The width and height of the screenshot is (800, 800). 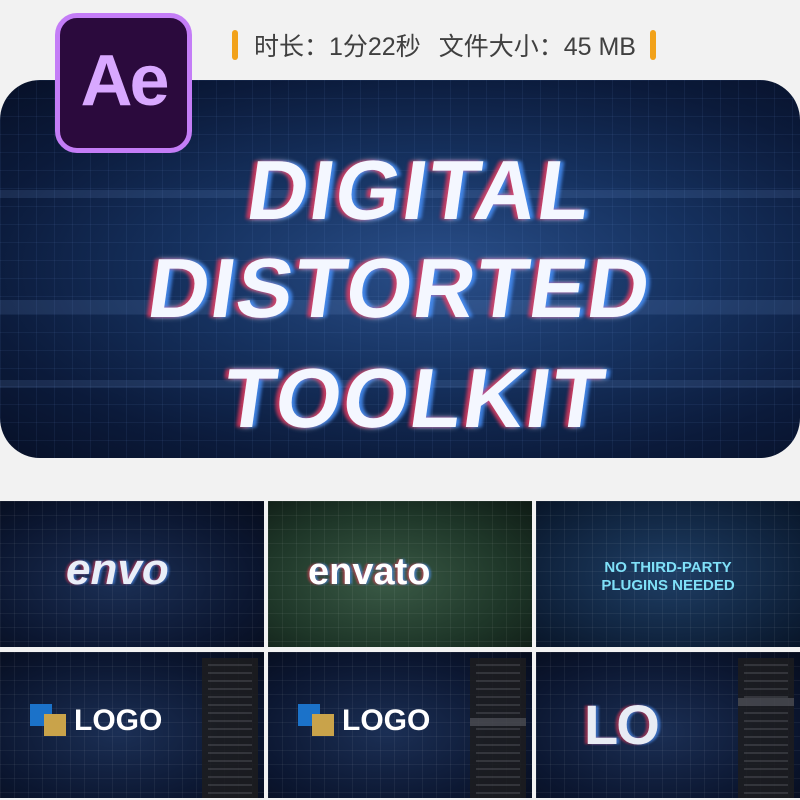 What do you see at coordinates (415, 398) in the screenshot?
I see `hero-title-line-3: TOOLKIT` at bounding box center [415, 398].